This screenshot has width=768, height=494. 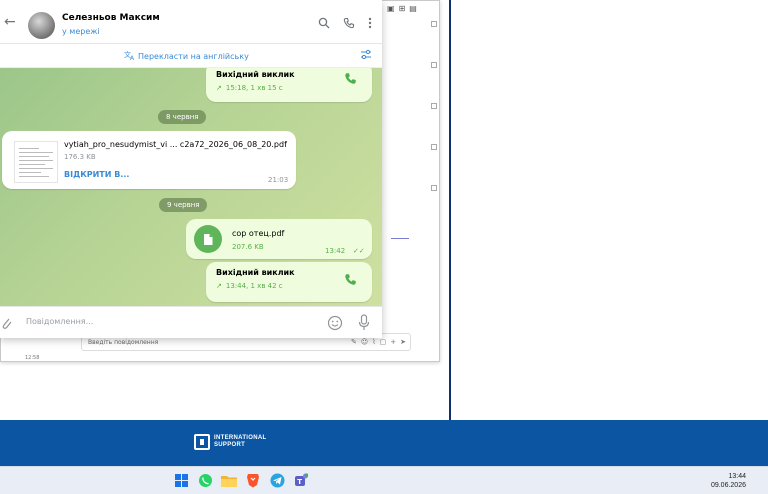 What do you see at coordinates (364, 324) in the screenshot?
I see `microphone-icon` at bounding box center [364, 324].